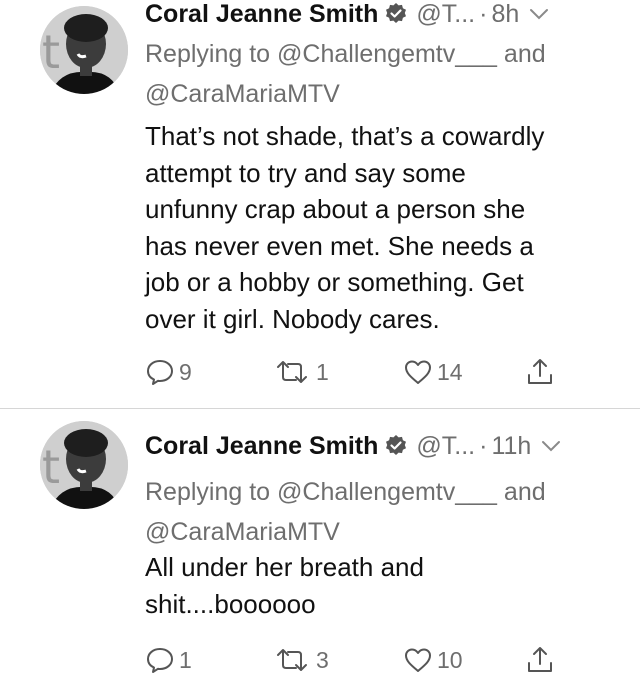 This screenshot has height=694, width=640. Describe the element at coordinates (450, 371) in the screenshot. I see `like-count: 14` at that location.